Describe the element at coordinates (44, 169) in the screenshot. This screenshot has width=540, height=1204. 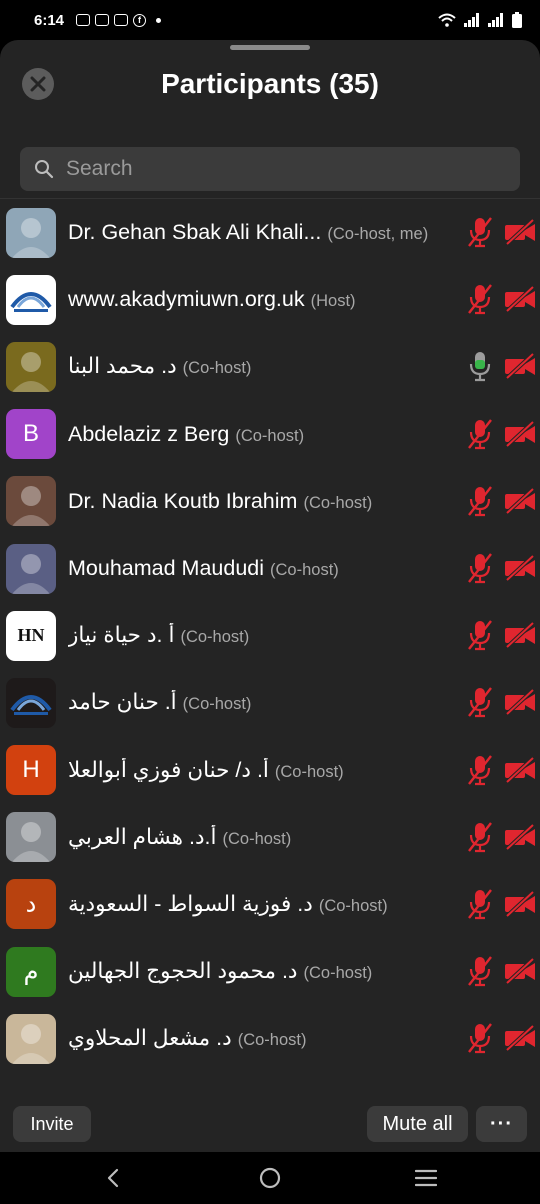
I see `search-icon` at that location.